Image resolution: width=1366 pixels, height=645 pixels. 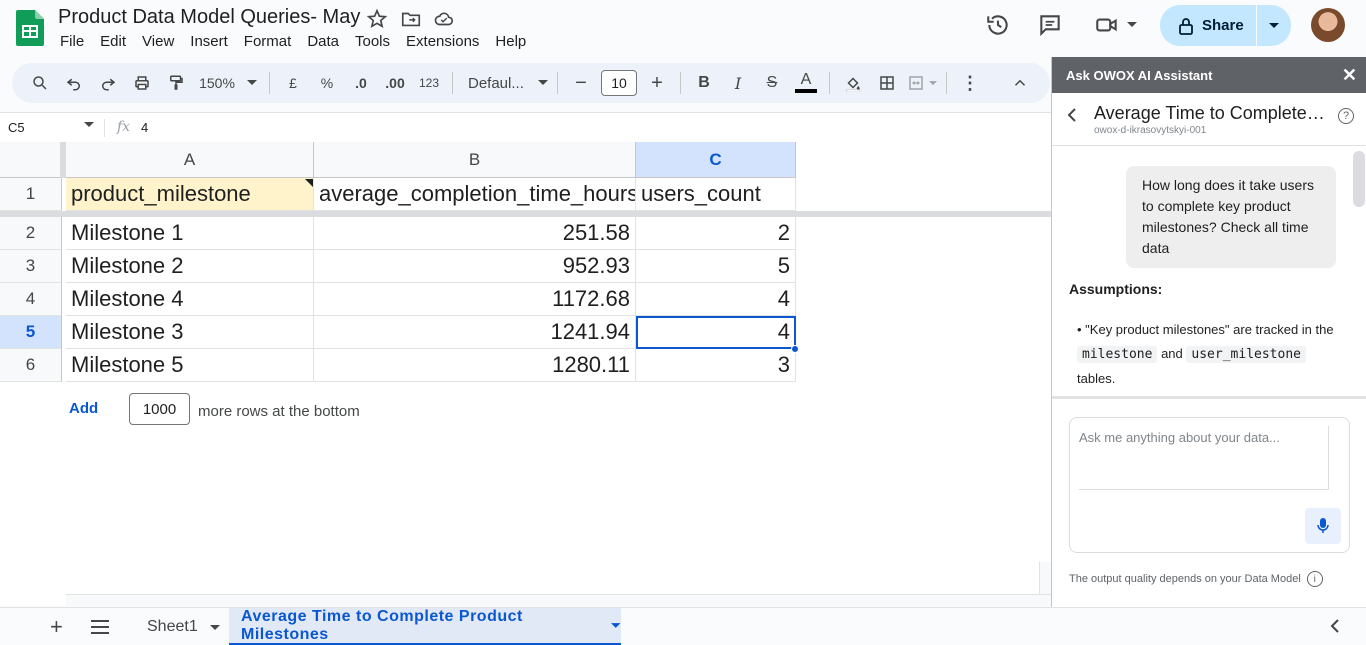 I want to click on undo-icon, so click(x=74, y=83).